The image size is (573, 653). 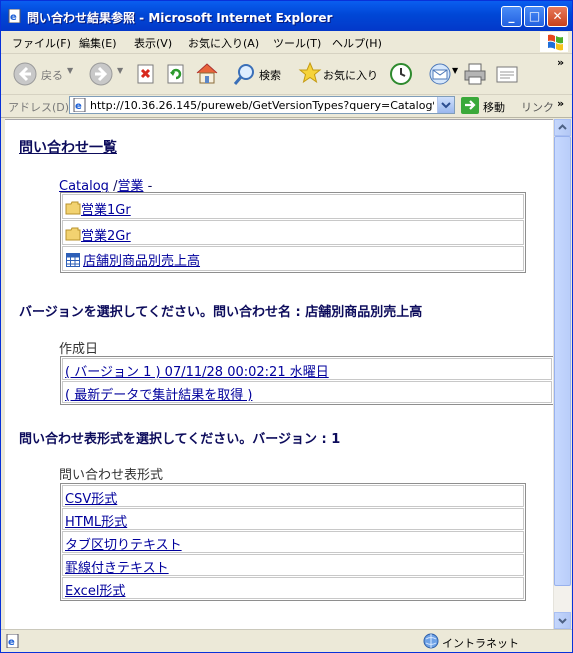 I want to click on menu-tools: ツール(T), so click(x=297, y=43).